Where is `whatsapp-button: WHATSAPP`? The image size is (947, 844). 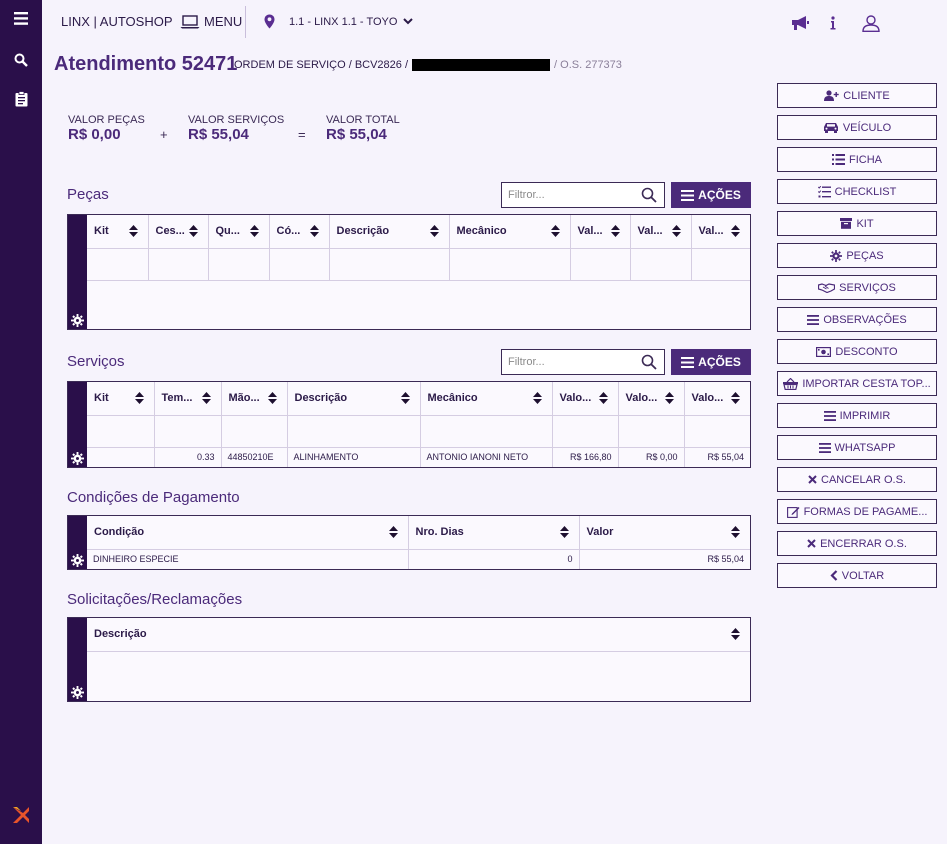 whatsapp-button: WHATSAPP is located at coordinates (857, 447).